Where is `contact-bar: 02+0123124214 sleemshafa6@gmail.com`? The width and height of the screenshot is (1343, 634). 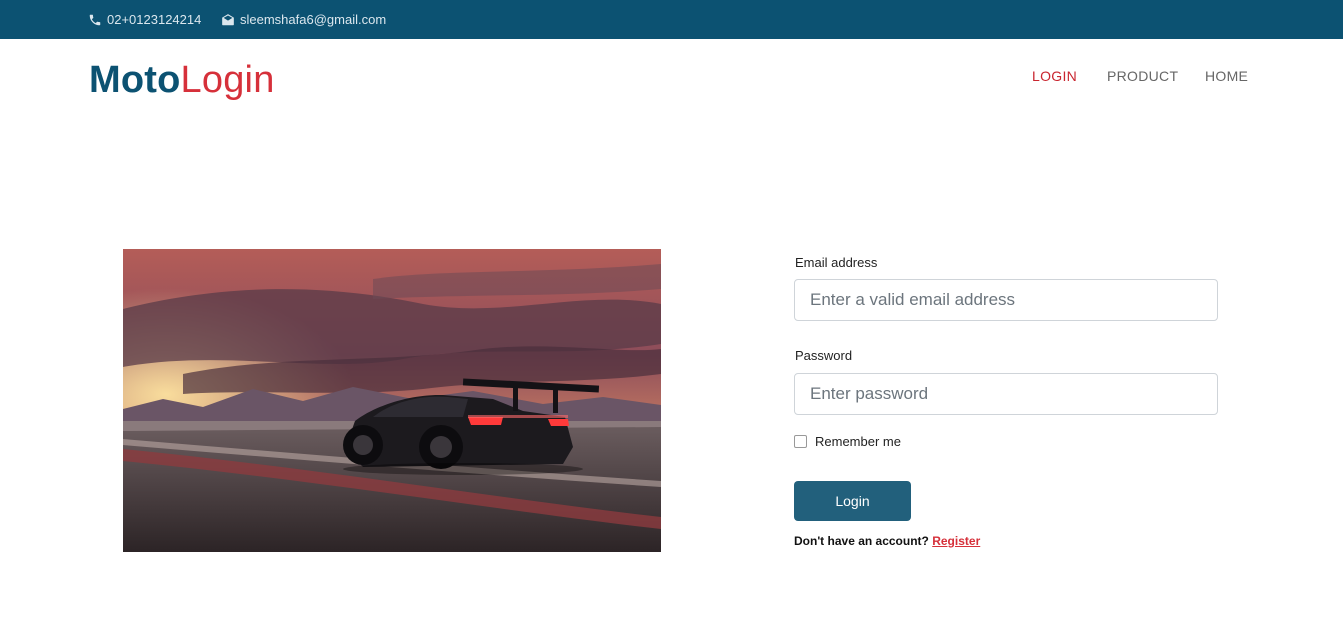
contact-bar: 02+0123124214 sleemshafa6@gmail.com is located at coordinates (671, 19).